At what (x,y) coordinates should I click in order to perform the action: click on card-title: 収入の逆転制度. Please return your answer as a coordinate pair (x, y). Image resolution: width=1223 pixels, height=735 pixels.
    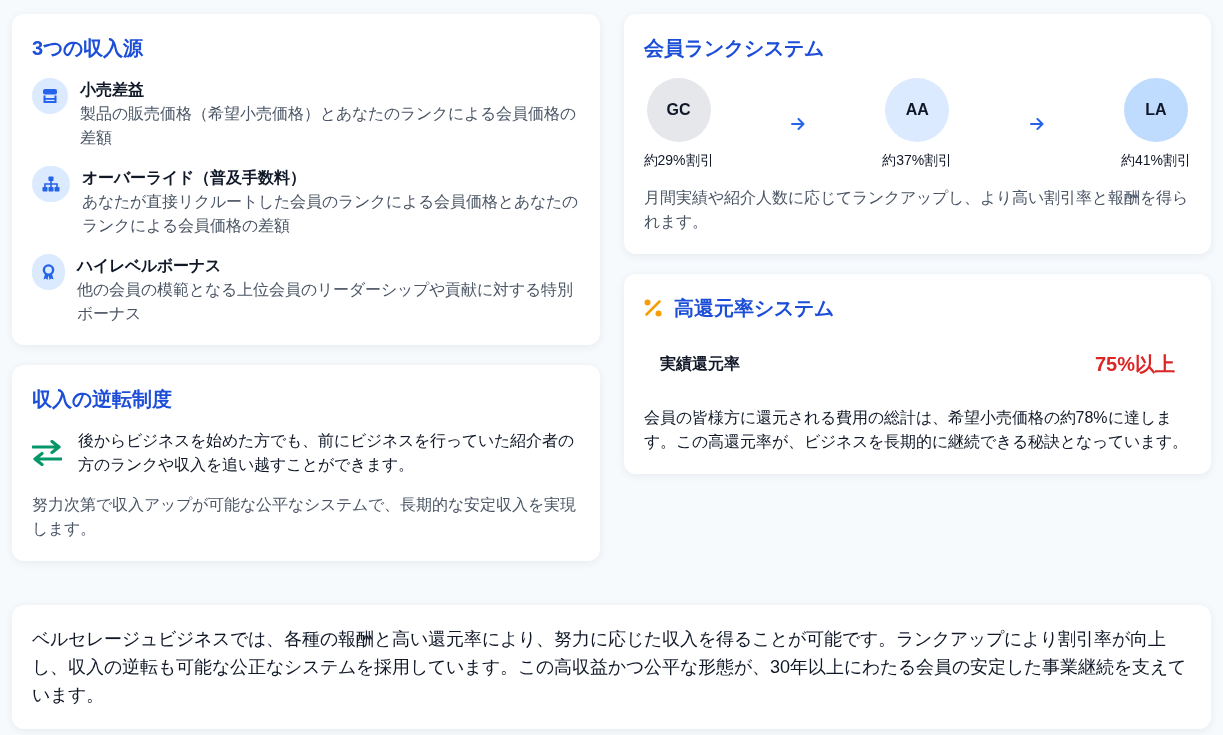
    Looking at the image, I should click on (102, 399).